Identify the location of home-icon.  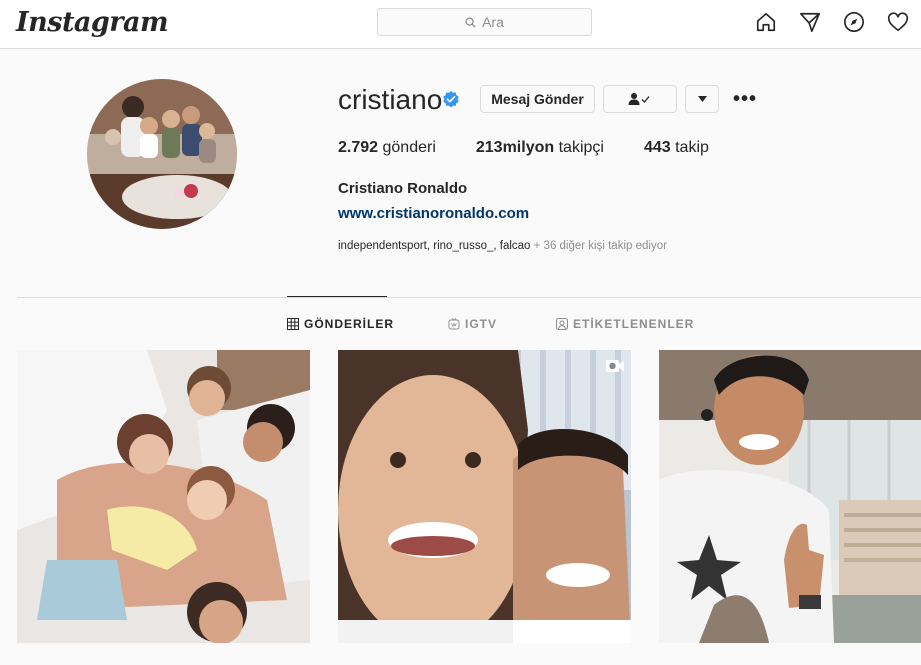
(766, 22).